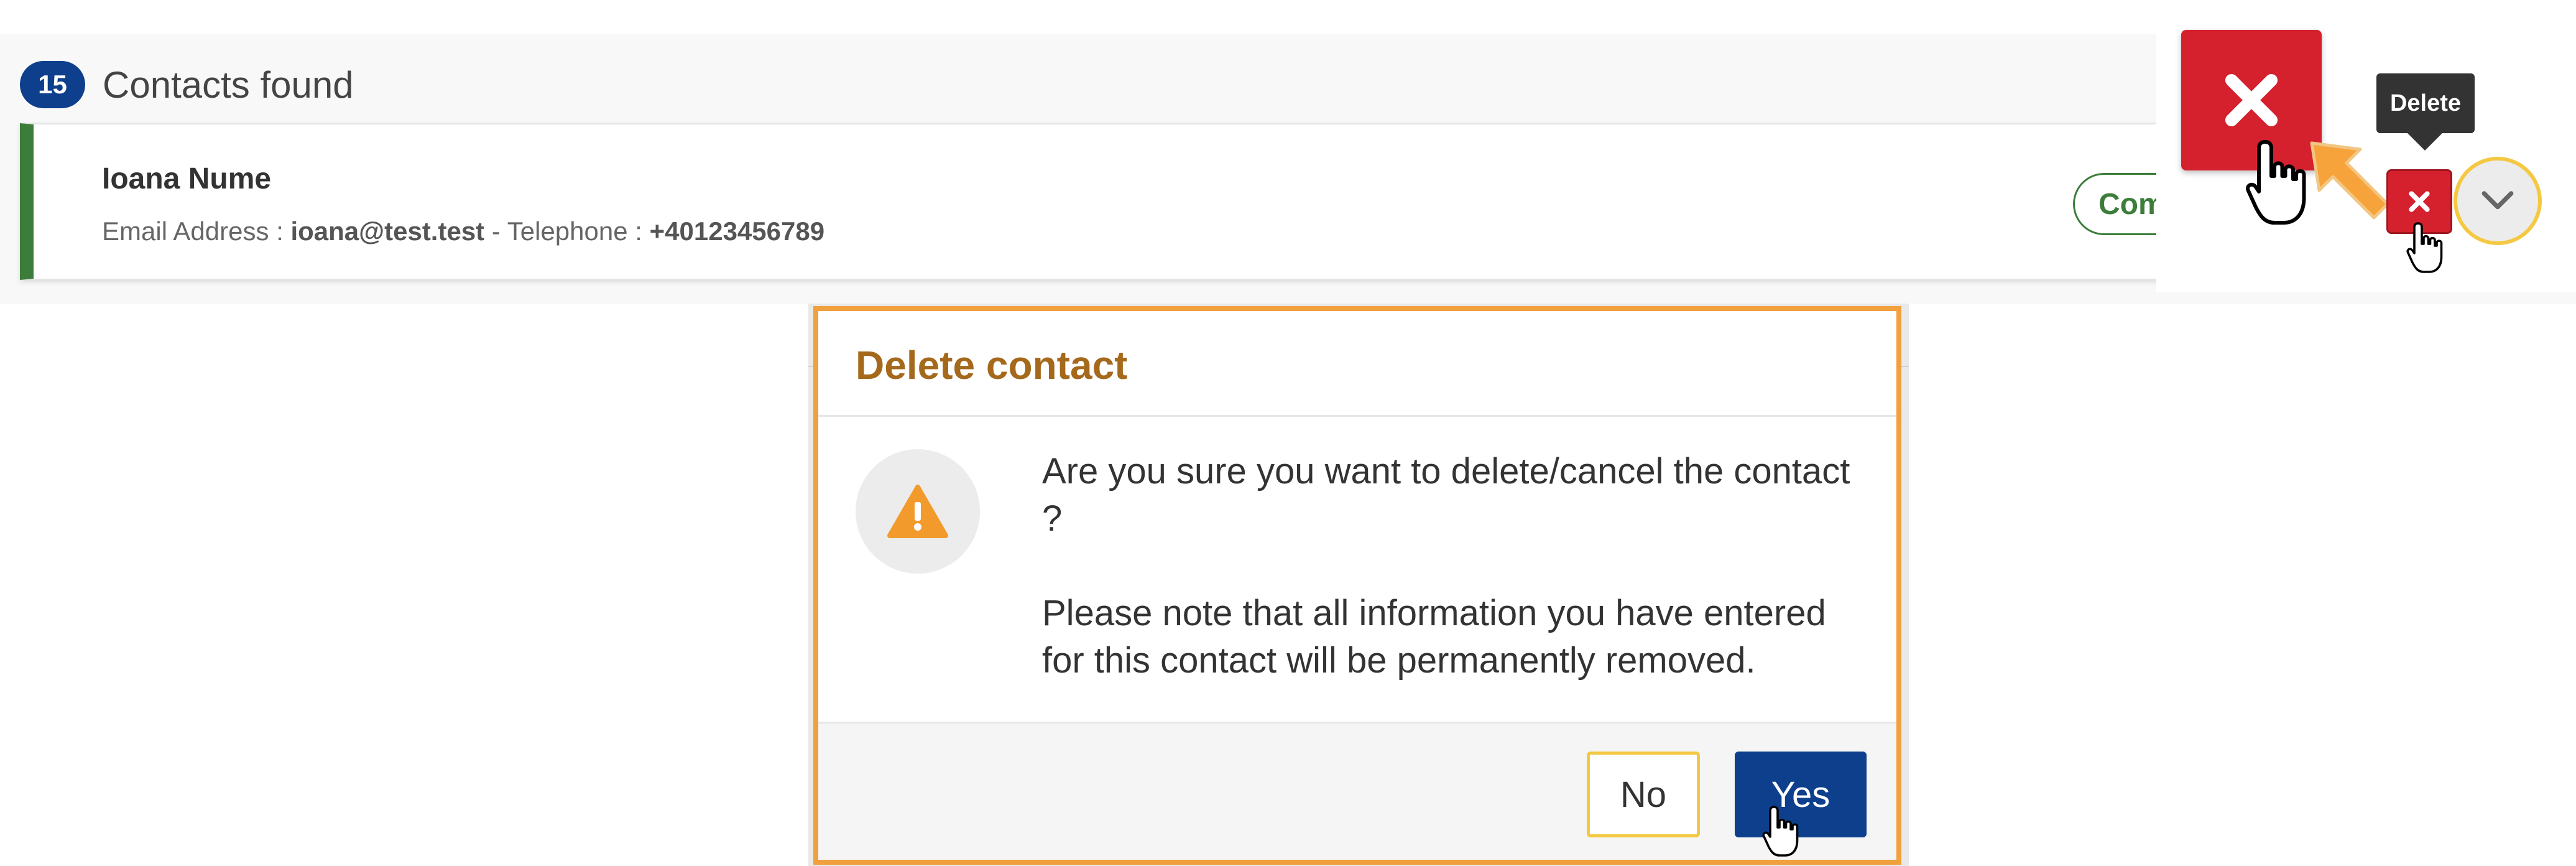 The height and width of the screenshot is (866, 2576). Describe the element at coordinates (737, 231) in the screenshot. I see `contact-telephone: +40123456789` at that location.